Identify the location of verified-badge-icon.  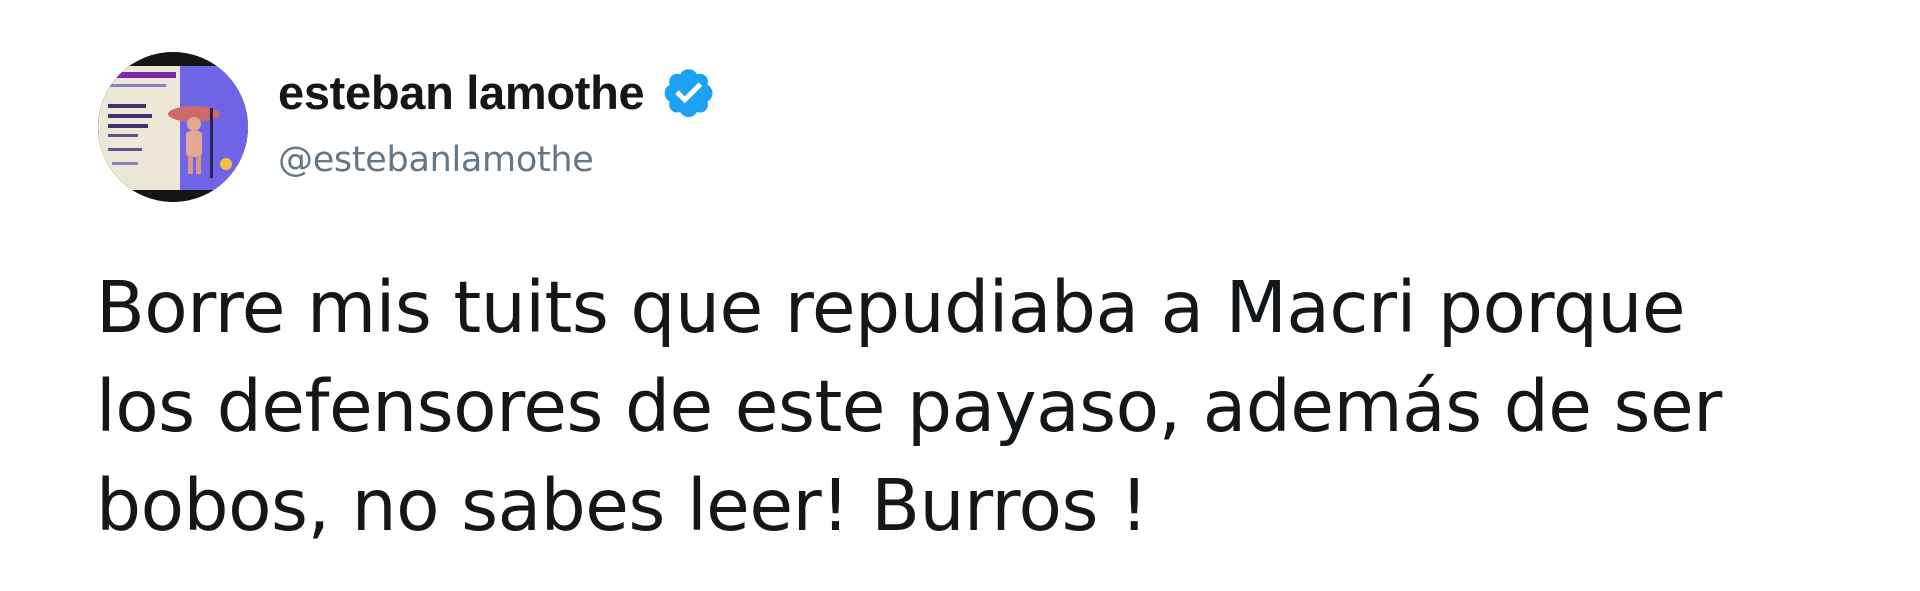
(688, 92).